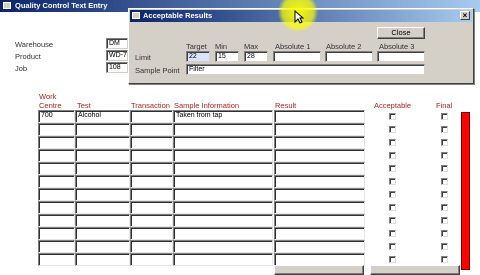 The width and height of the screenshot is (480, 275). What do you see at coordinates (401, 56) in the screenshot?
I see `limit-absolute3-field` at bounding box center [401, 56].